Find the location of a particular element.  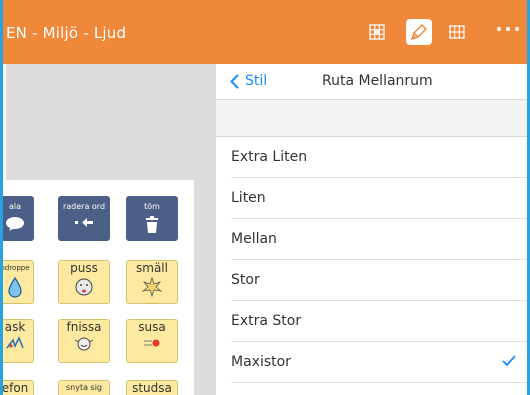

grid-cell-tala: ala is located at coordinates (18, 218).